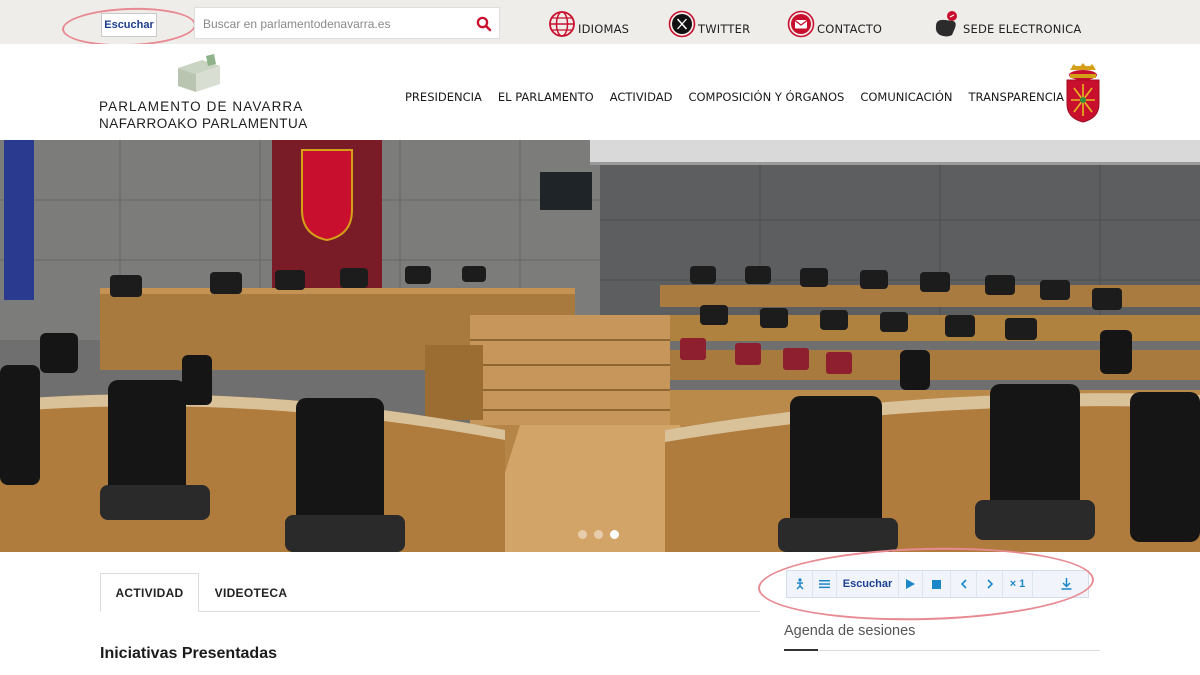 This screenshot has height=675, width=1200. I want to click on nav-transparencia: TRANSPARENCIA, so click(1017, 97).